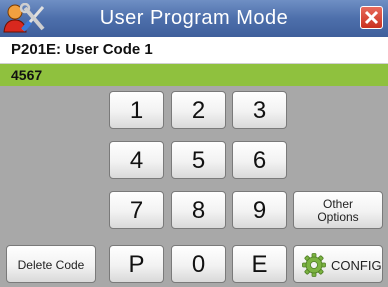 Image resolution: width=388 pixels, height=287 pixels. Describe the element at coordinates (259, 264) in the screenshot. I see `key-e: E` at that location.